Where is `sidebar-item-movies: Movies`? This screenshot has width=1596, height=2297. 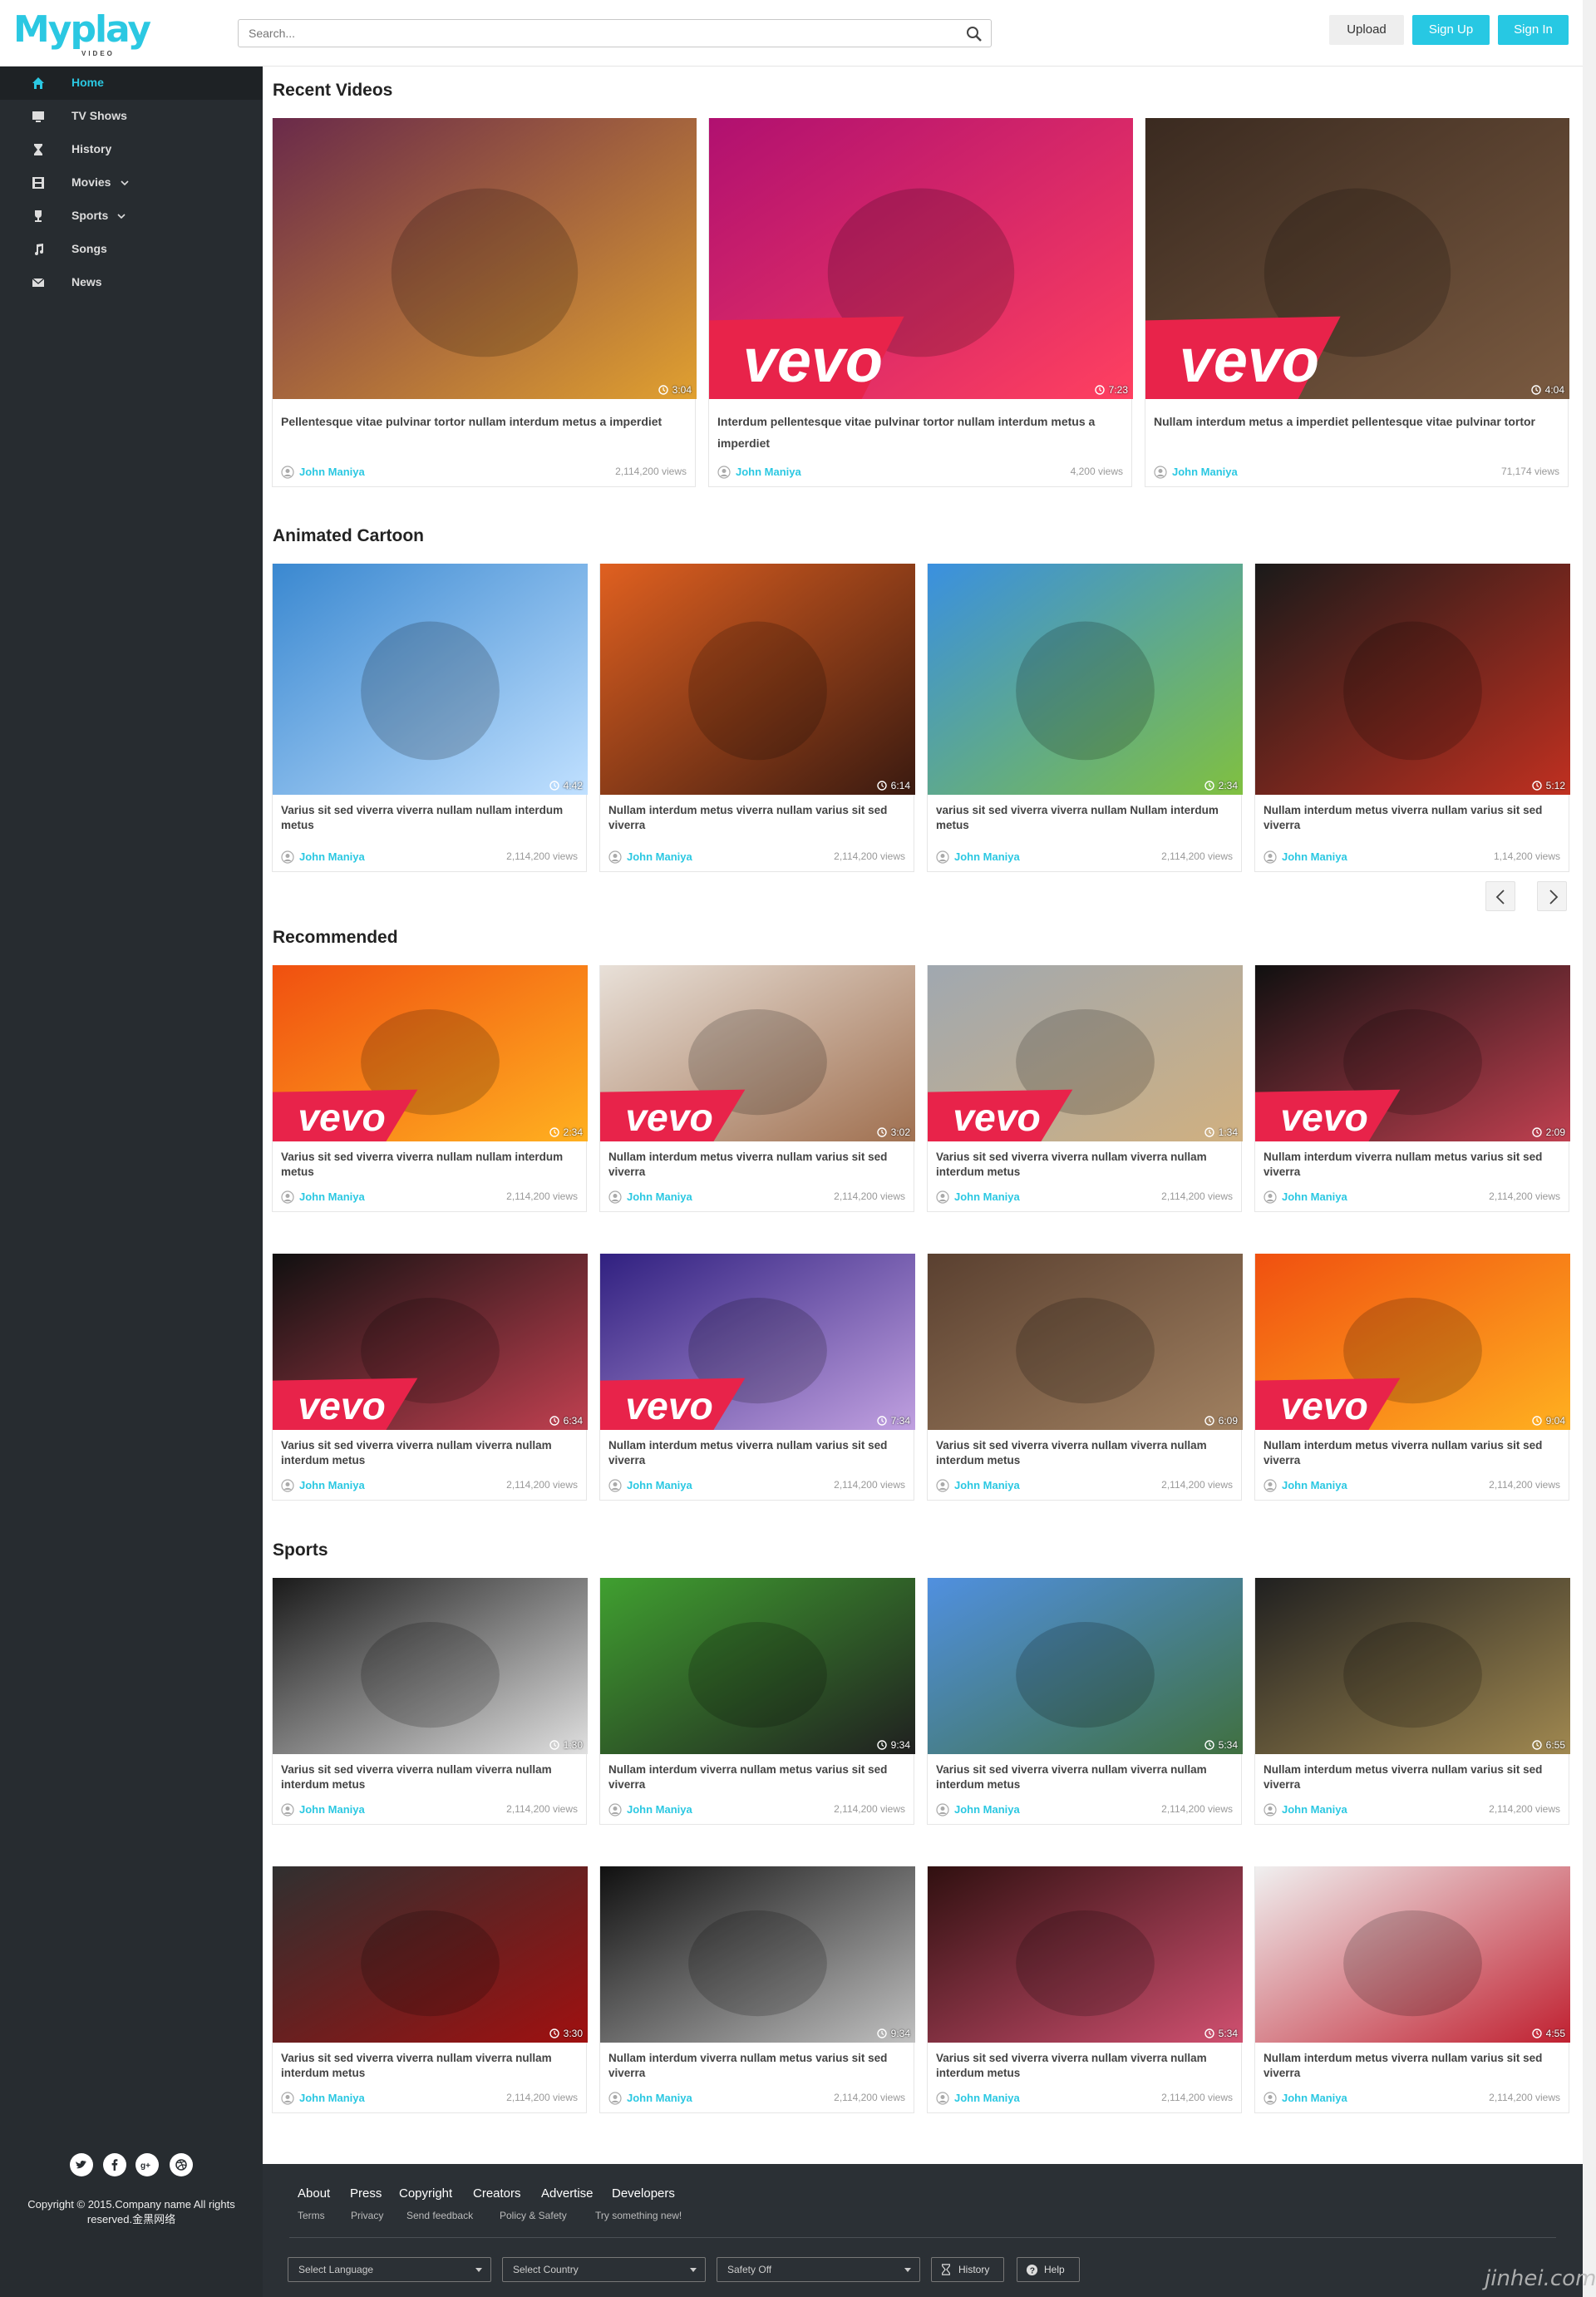
sidebar-item-movies: Movies is located at coordinates (131, 183).